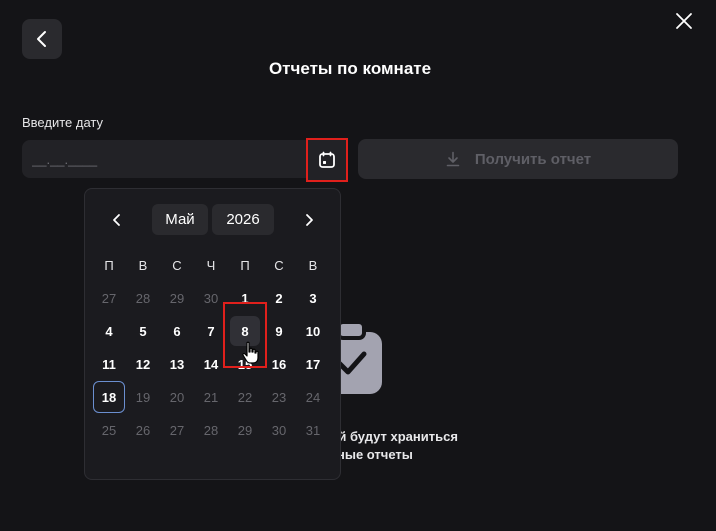 This screenshot has height=531, width=716. I want to click on calendar-day: 14, so click(211, 364).